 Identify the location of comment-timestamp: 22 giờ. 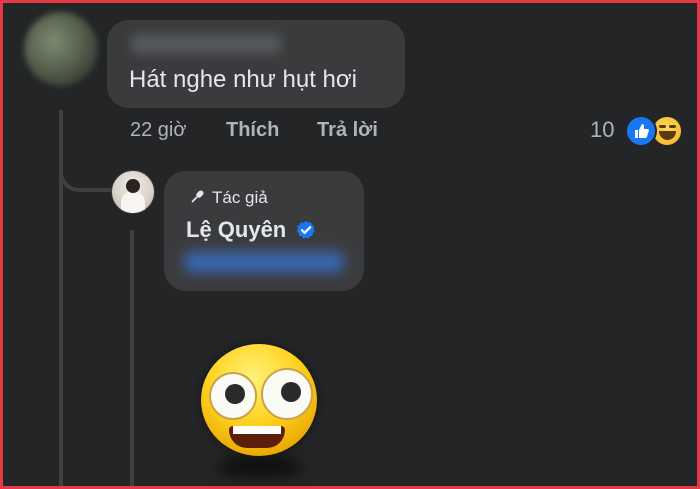
(158, 130).